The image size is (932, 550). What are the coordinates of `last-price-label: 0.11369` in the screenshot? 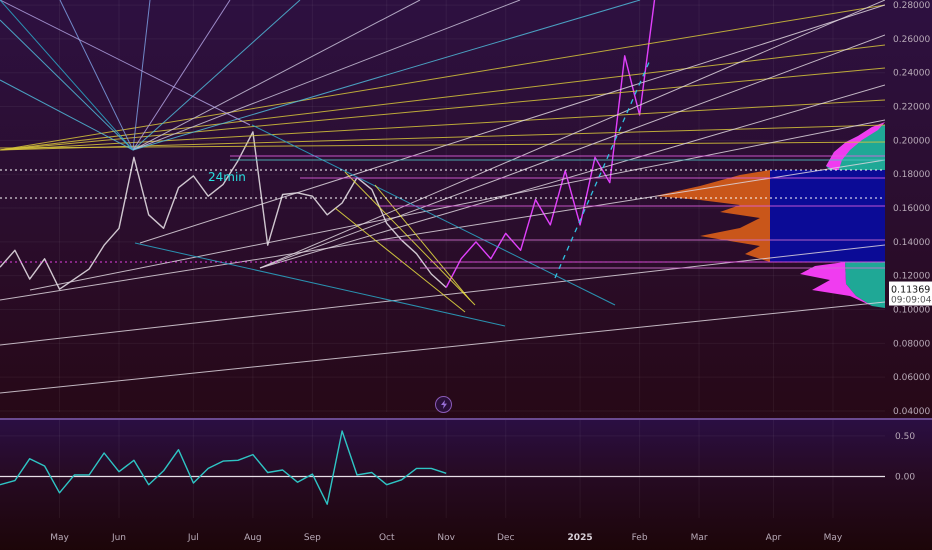 It's located at (910, 290).